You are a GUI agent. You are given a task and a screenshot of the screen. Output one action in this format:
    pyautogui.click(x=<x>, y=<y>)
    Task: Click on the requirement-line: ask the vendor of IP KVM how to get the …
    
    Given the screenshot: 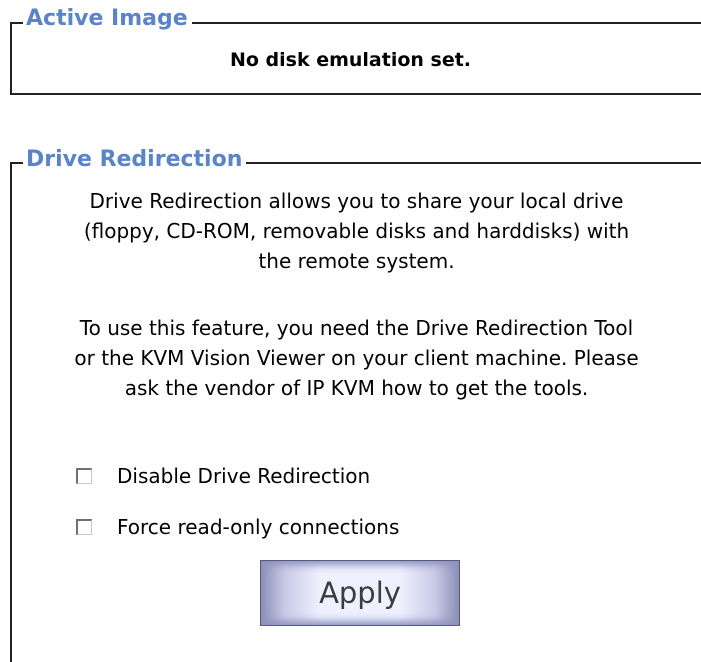 What is the action you would take?
    pyautogui.click(x=356, y=388)
    